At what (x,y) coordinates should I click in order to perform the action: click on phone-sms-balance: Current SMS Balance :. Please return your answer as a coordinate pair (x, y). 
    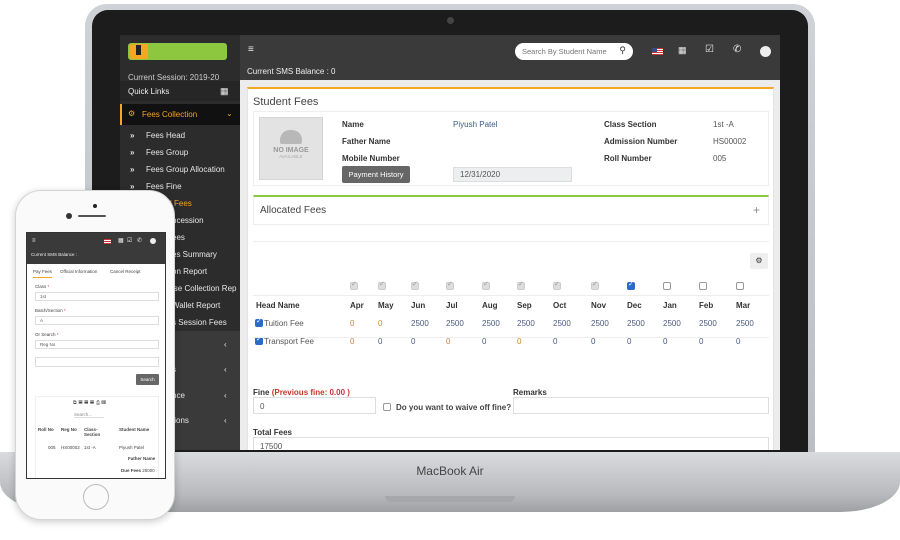
    Looking at the image, I should click on (54, 254).